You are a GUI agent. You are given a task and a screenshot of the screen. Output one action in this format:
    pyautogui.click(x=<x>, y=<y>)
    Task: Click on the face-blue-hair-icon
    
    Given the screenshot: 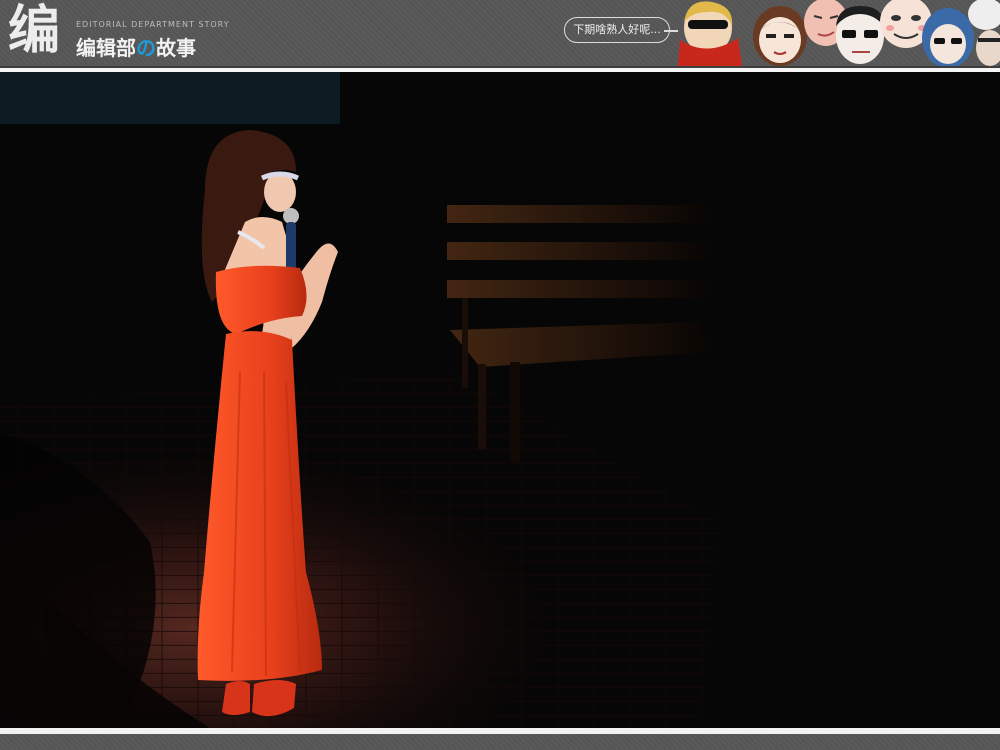 What is the action you would take?
    pyautogui.click(x=948, y=37)
    